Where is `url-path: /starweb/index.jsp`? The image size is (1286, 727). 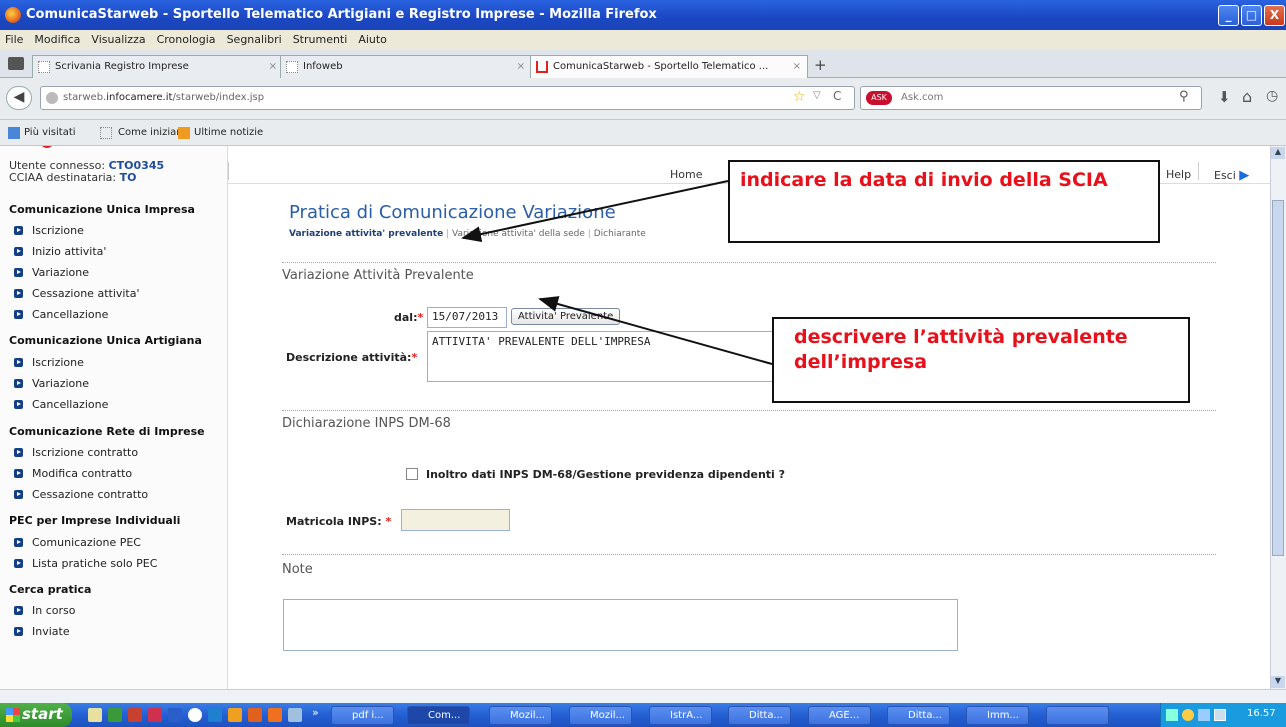 url-path: /starweb/index.jsp is located at coordinates (218, 97).